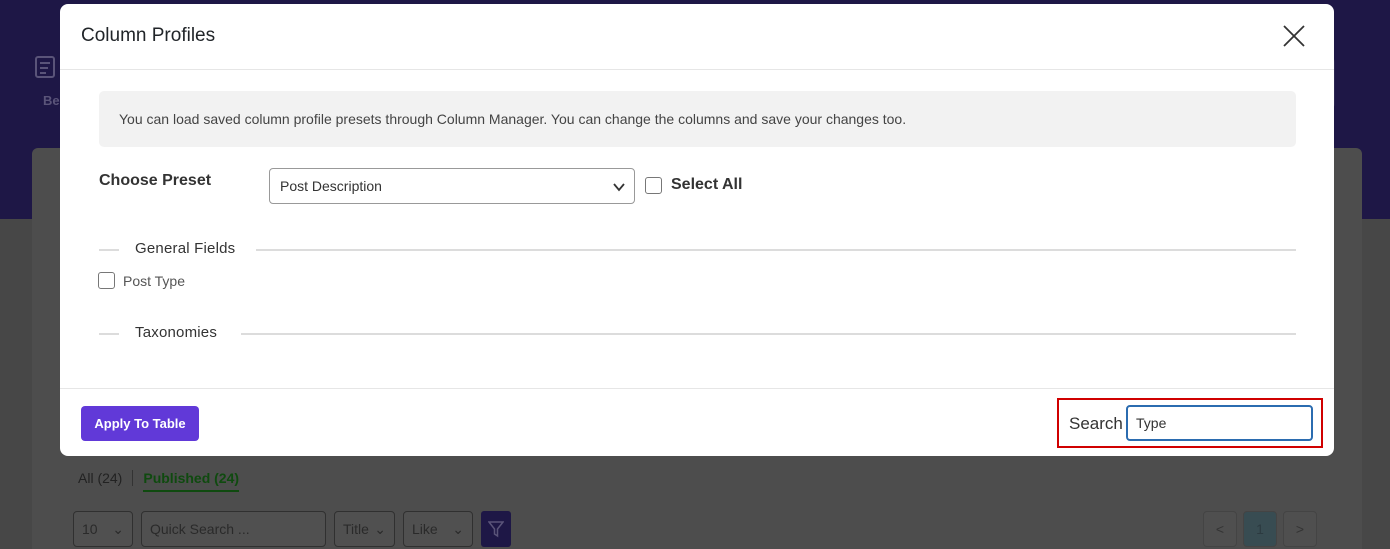 The width and height of the screenshot is (1390, 549). I want to click on pagination-next: >, so click(1300, 529).